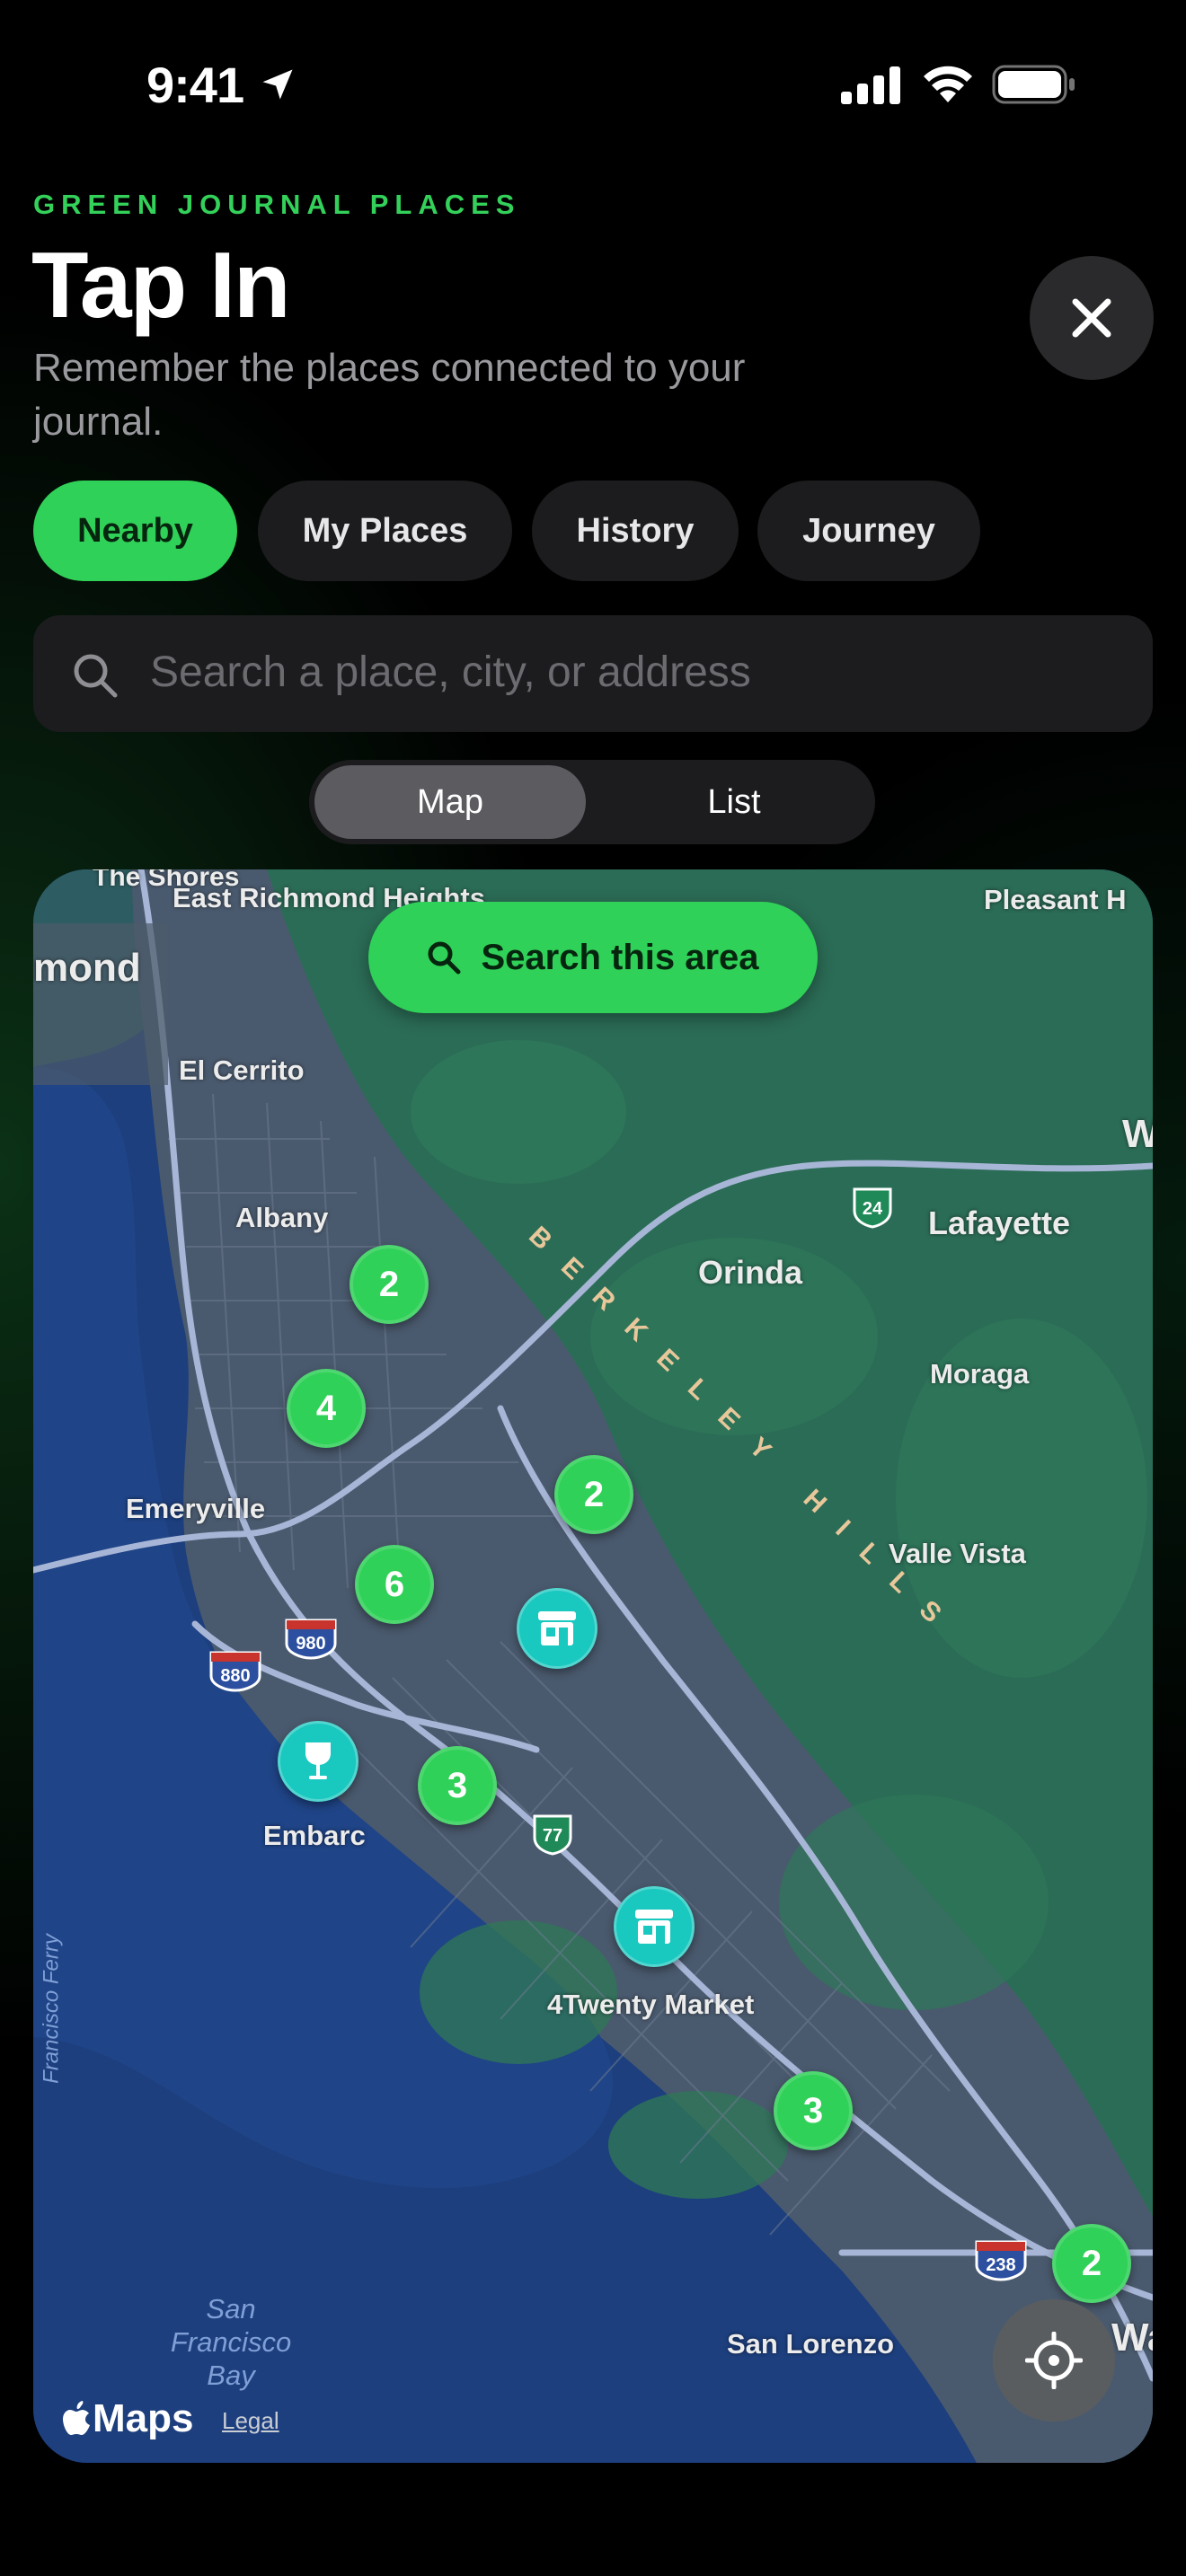  I want to click on svg-text: 238, so click(1000, 2265).